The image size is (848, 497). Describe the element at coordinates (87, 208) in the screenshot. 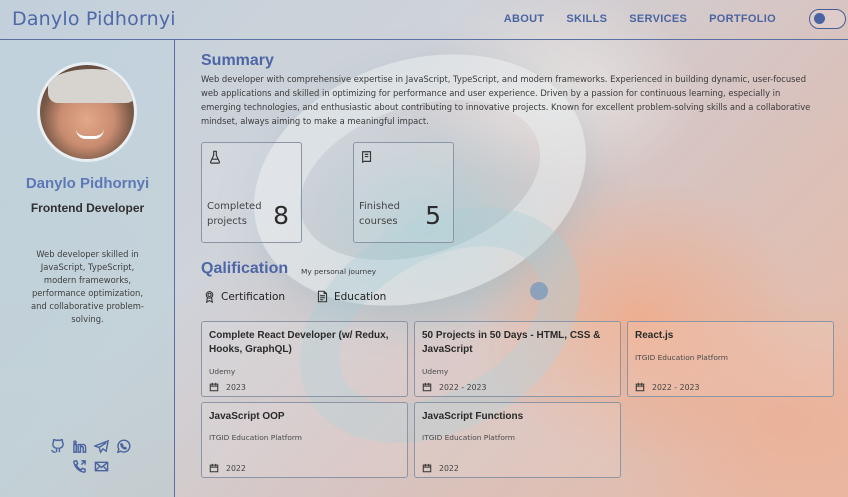

I see `profile-role: Frontend Developer` at that location.